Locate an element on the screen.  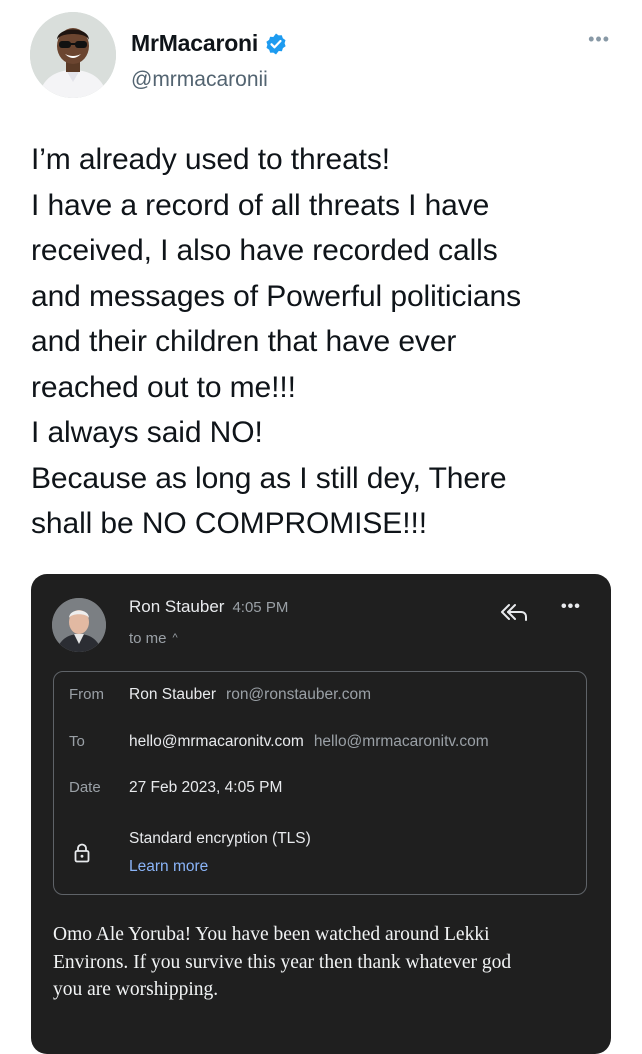
from-label: From is located at coordinates (86, 694).